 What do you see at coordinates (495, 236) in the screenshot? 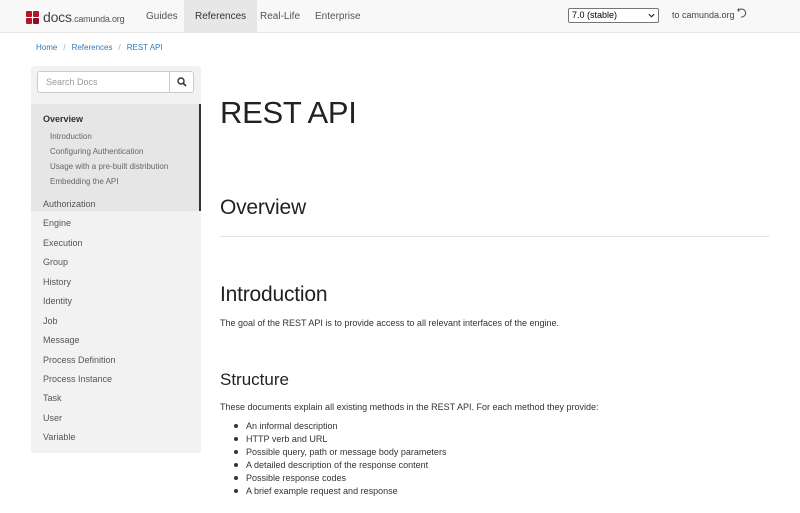
I see `divider` at bounding box center [495, 236].